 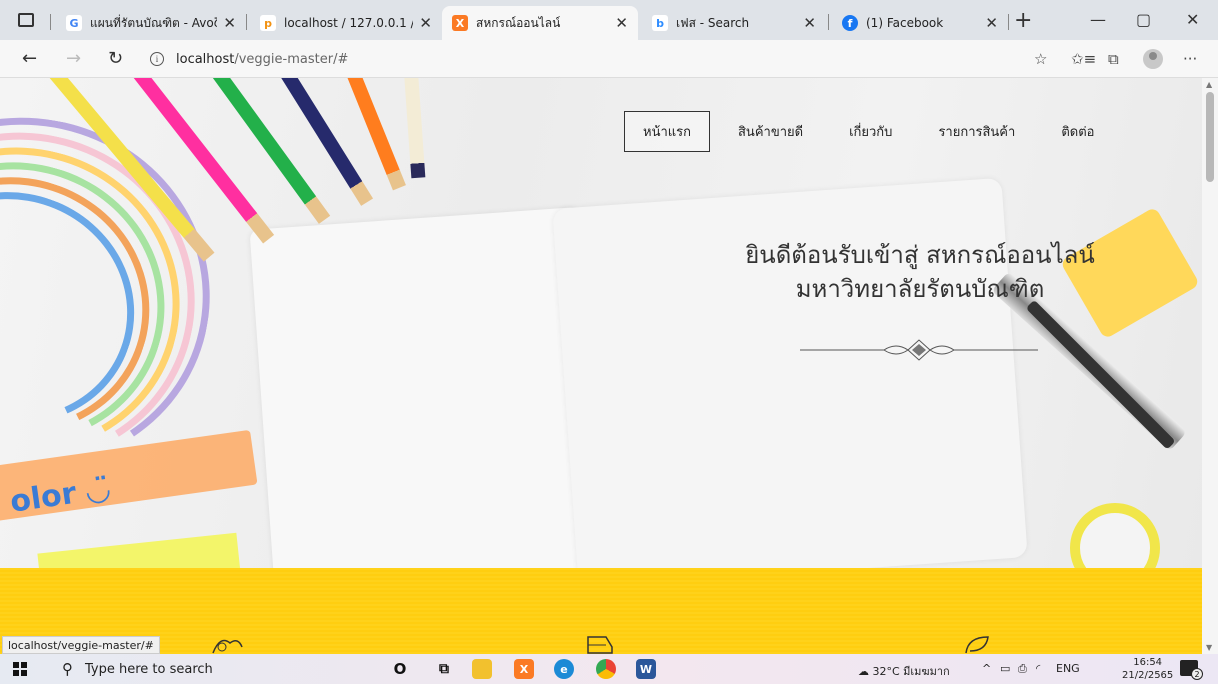 I want to click on address-url: localhost/veggie-master/#, so click(x=262, y=59).